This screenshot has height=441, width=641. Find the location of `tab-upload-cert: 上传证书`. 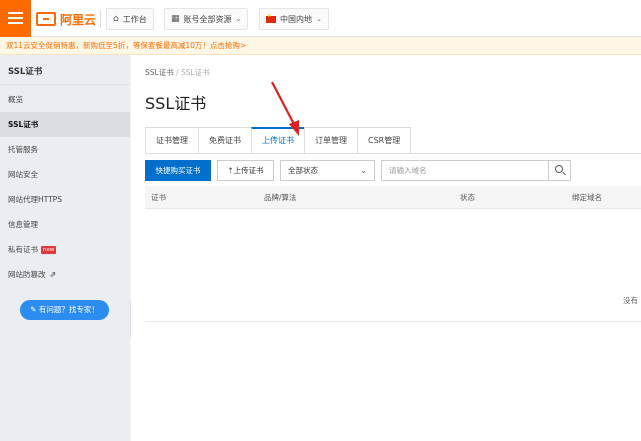

tab-upload-cert: 上传证书 is located at coordinates (277, 140).